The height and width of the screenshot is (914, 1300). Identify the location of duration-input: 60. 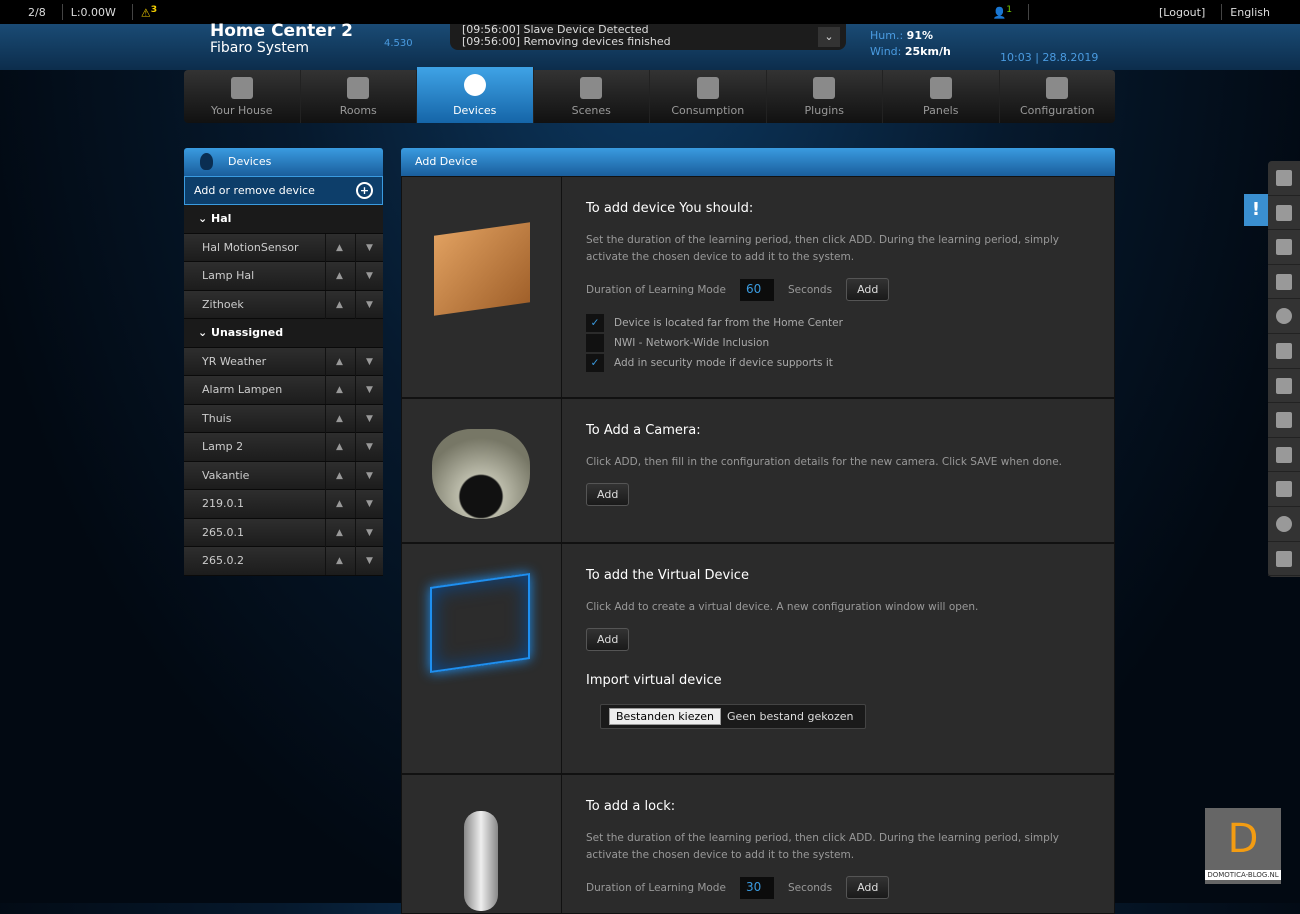
(756, 289).